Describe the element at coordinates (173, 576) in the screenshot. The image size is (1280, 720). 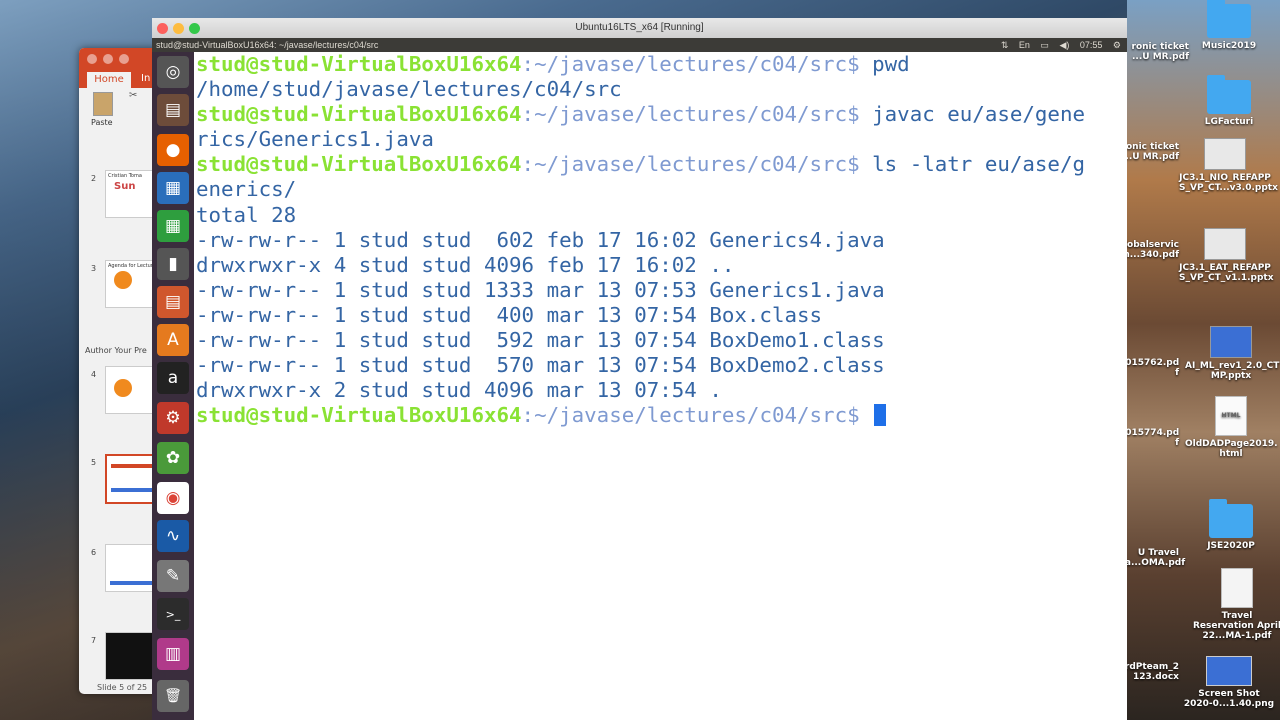
I see `editor-icon: ✎` at that location.